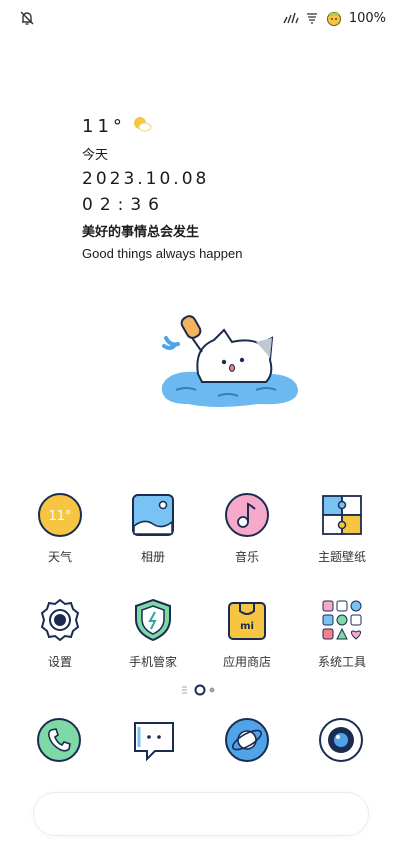  What do you see at coordinates (200, 18) in the screenshot?
I see `status-bar: 100%` at bounding box center [200, 18].